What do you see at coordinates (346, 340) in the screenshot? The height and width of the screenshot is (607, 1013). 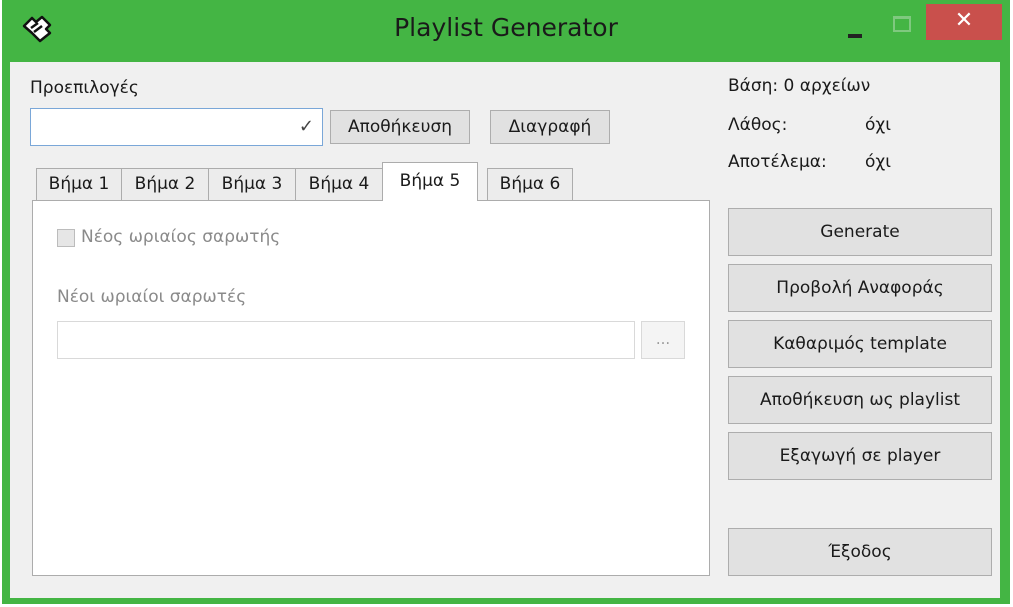 I see `scanners-path-input` at bounding box center [346, 340].